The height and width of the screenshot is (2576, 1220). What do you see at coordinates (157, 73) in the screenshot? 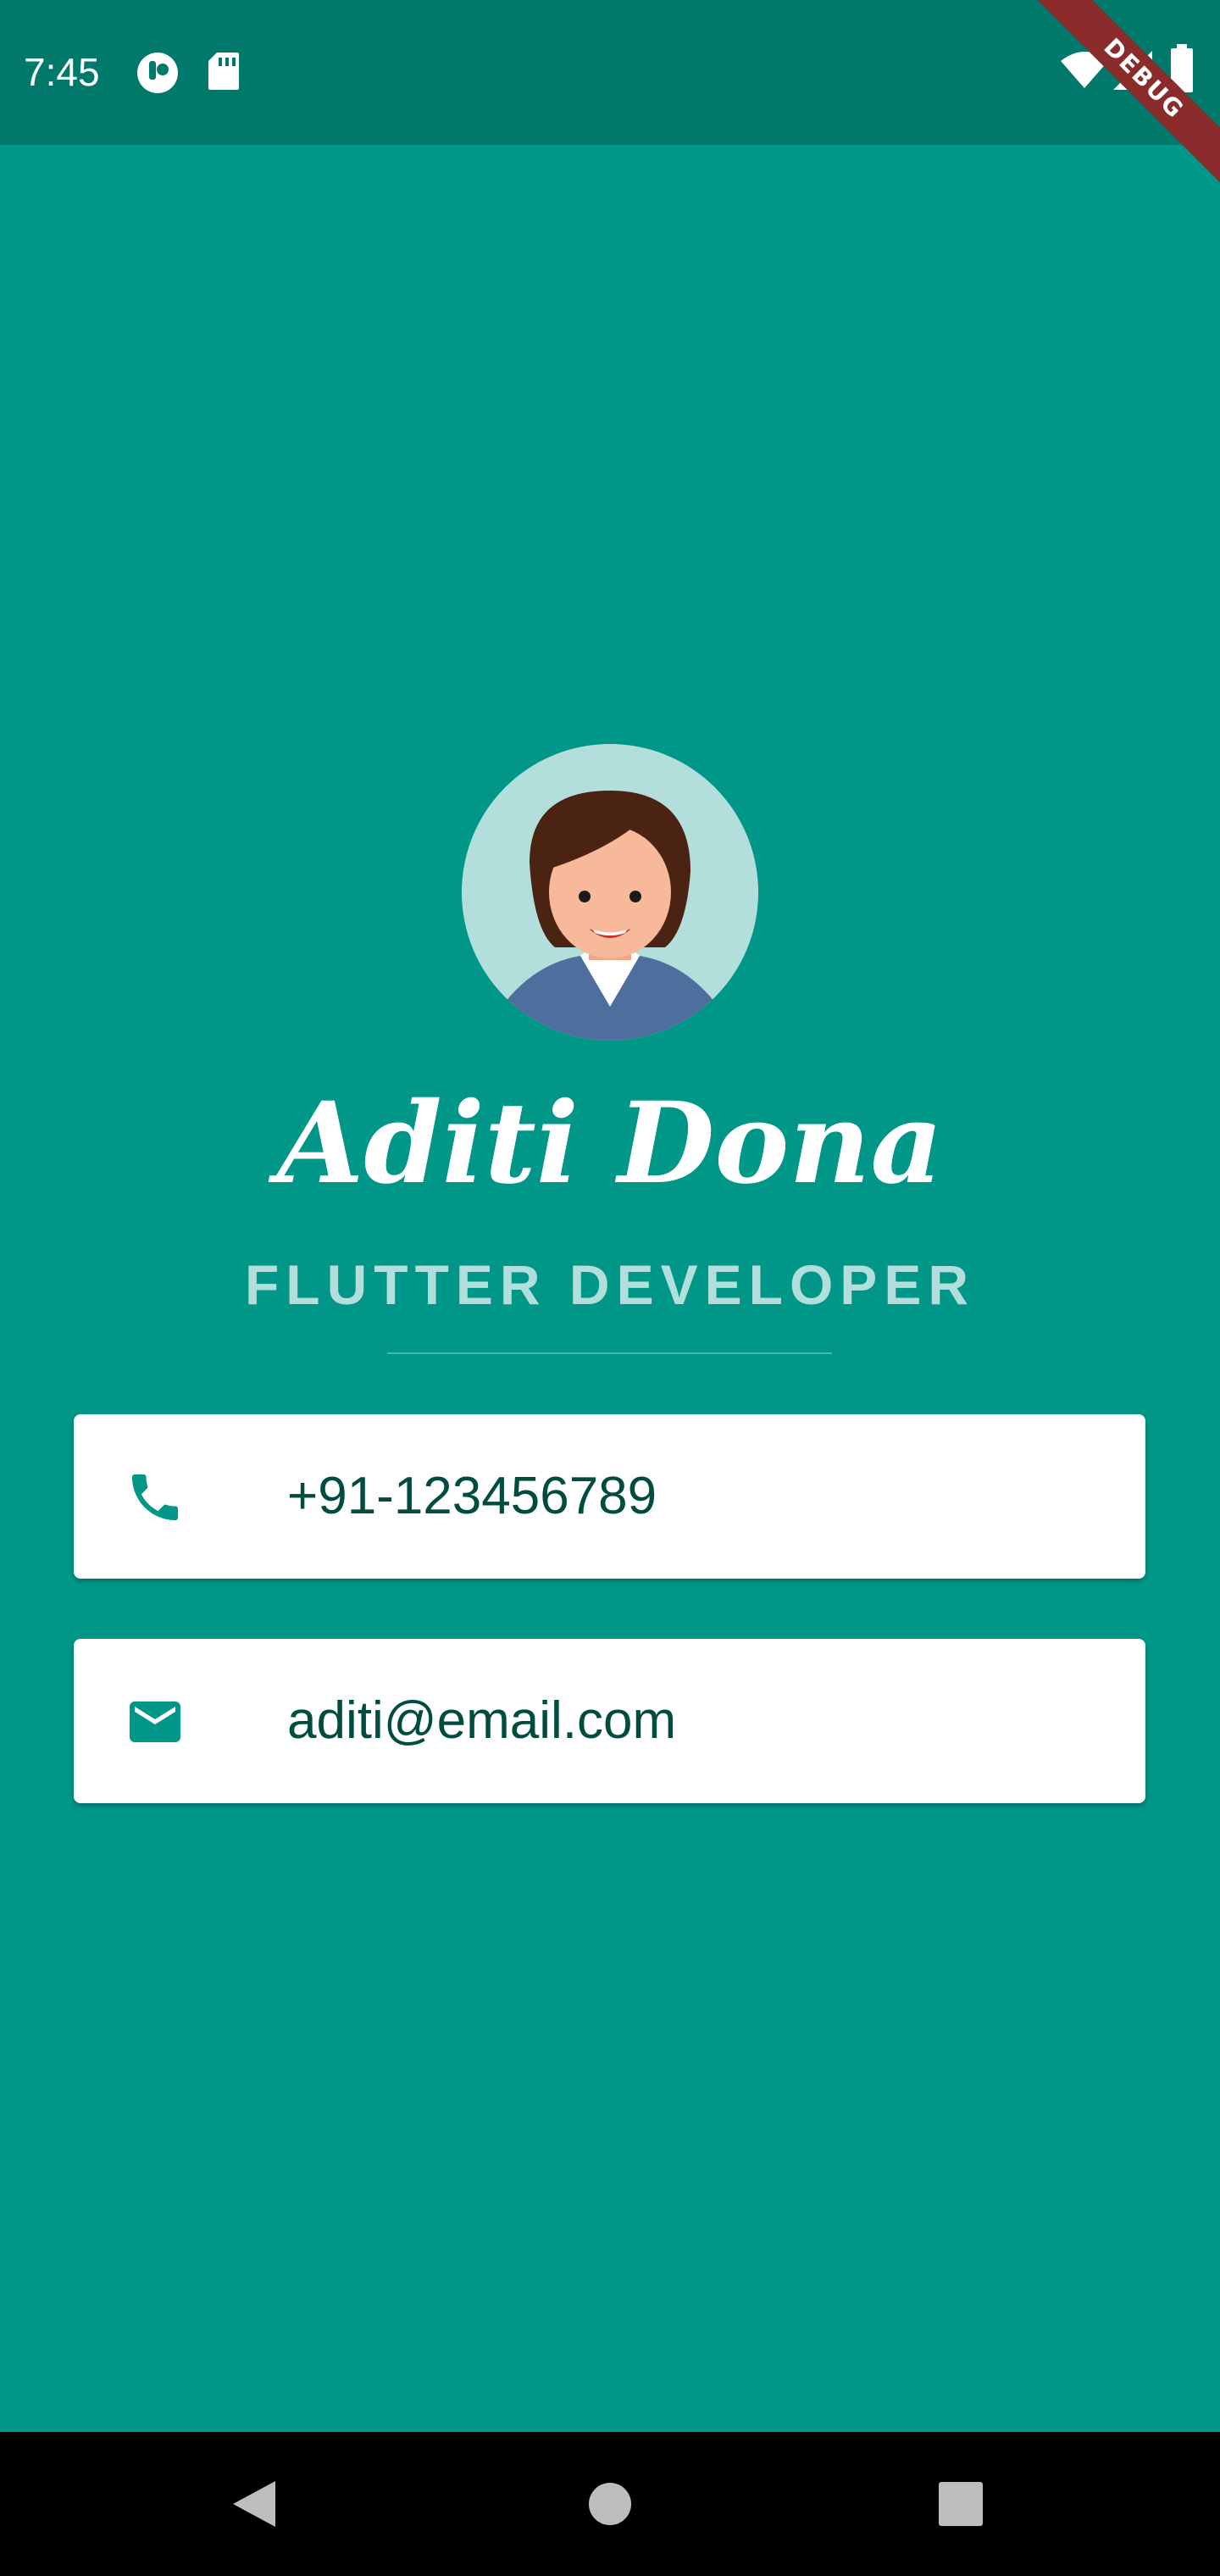
I see `assistant-icon` at bounding box center [157, 73].